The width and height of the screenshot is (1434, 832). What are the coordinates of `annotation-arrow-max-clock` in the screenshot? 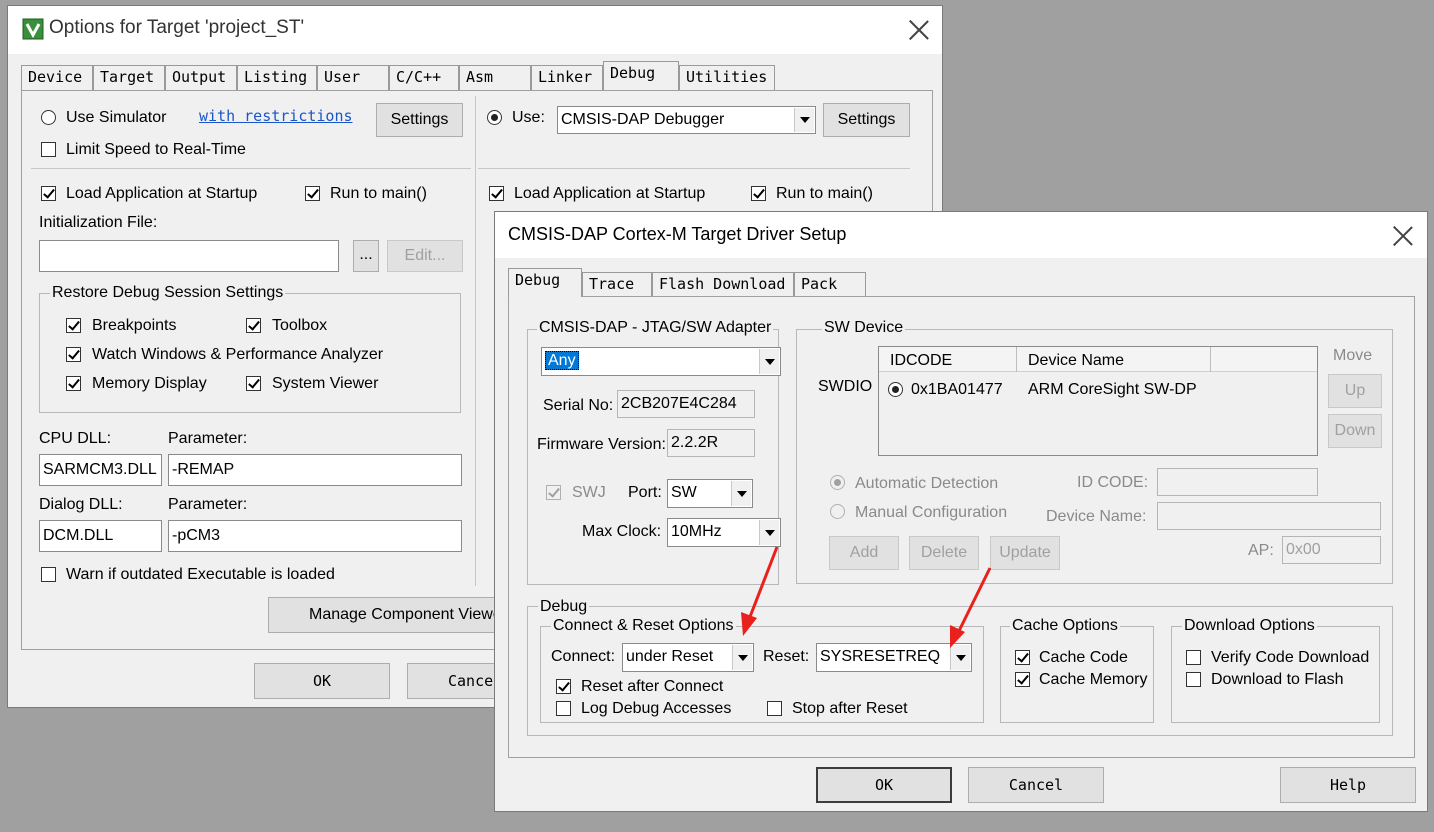 It's located at (760, 591).